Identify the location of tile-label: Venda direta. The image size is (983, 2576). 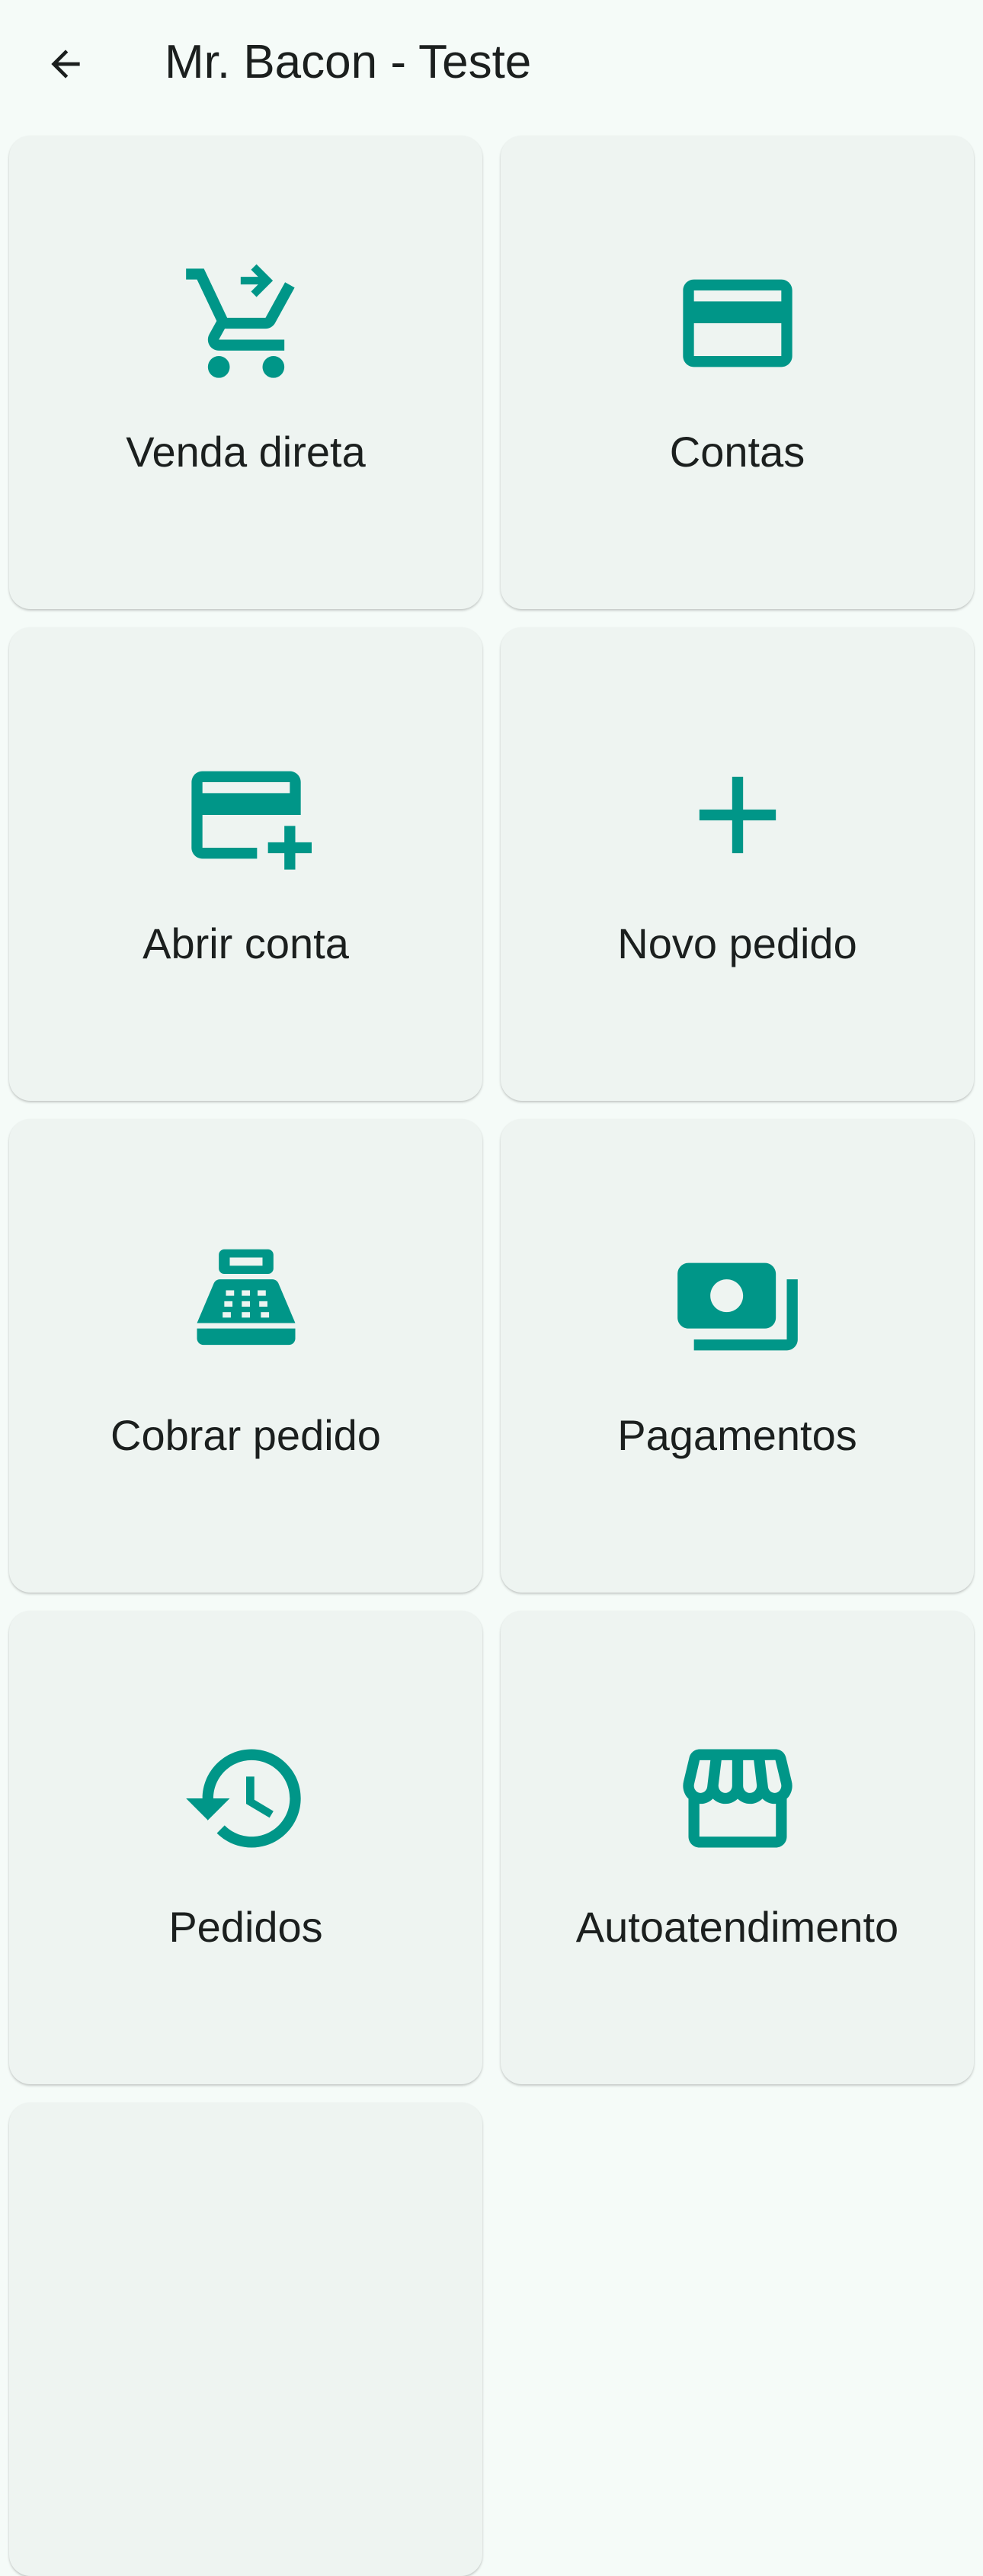
(246, 452).